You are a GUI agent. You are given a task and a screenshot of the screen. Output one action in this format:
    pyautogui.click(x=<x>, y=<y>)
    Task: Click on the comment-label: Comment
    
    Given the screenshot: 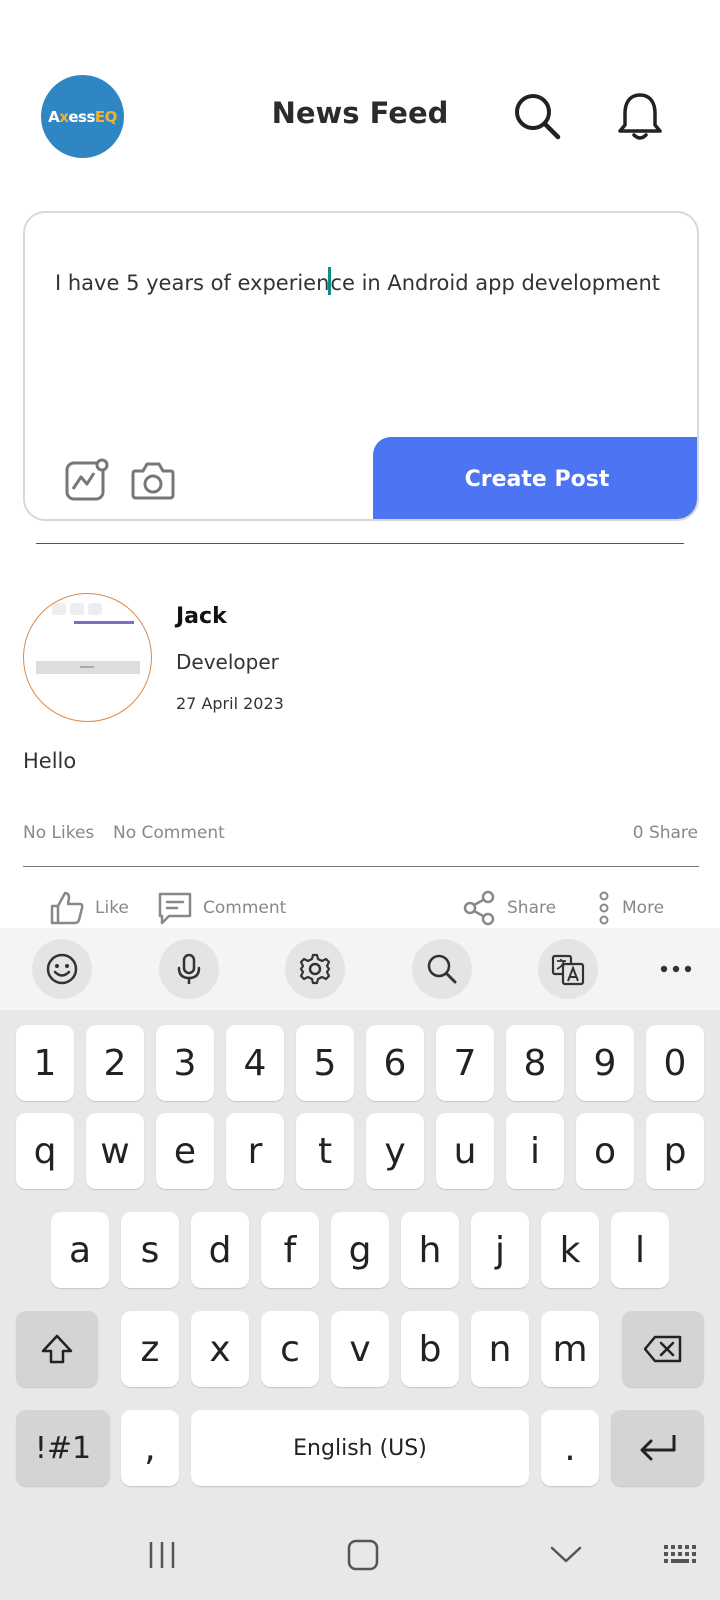 What is the action you would take?
    pyautogui.click(x=245, y=908)
    